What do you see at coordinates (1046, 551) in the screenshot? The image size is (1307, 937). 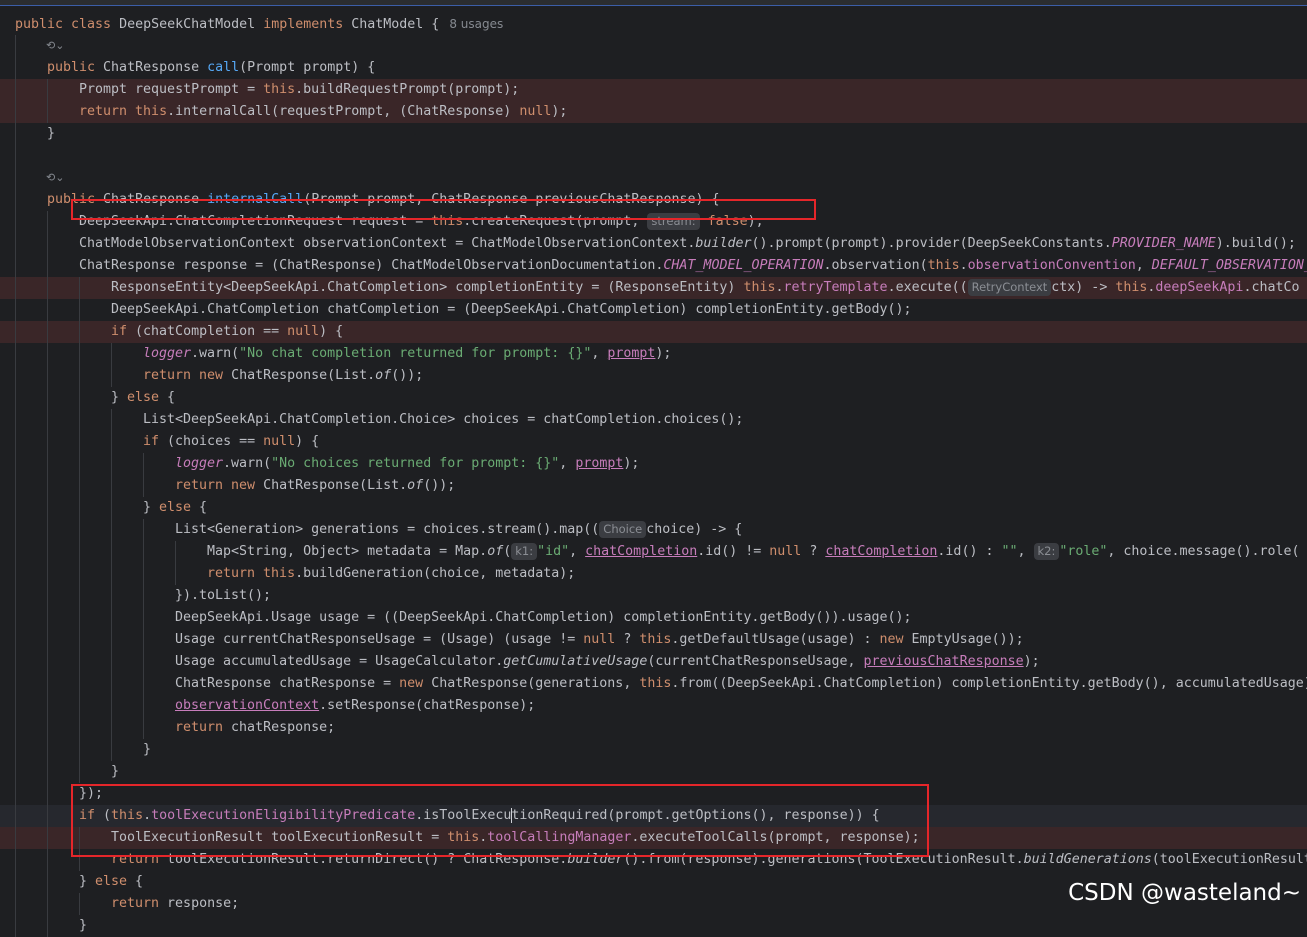 I see `param-hint-k2: k2:` at bounding box center [1046, 551].